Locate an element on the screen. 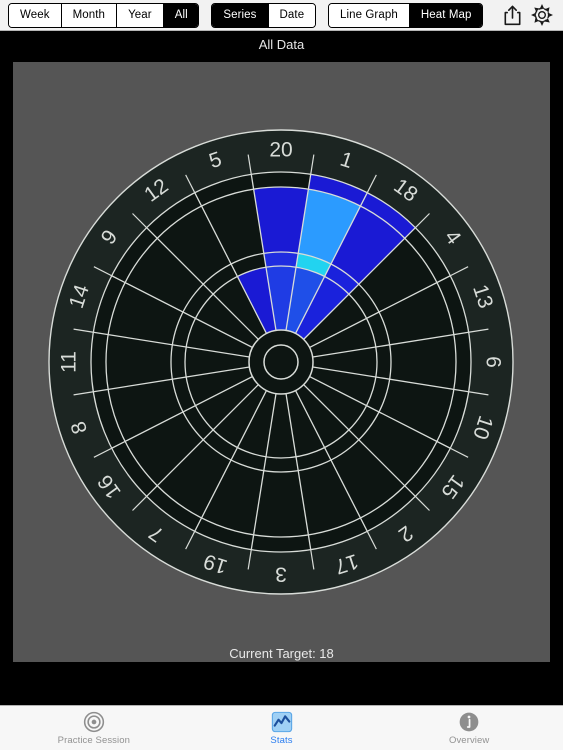  page-title-text: All Data is located at coordinates (281, 44).